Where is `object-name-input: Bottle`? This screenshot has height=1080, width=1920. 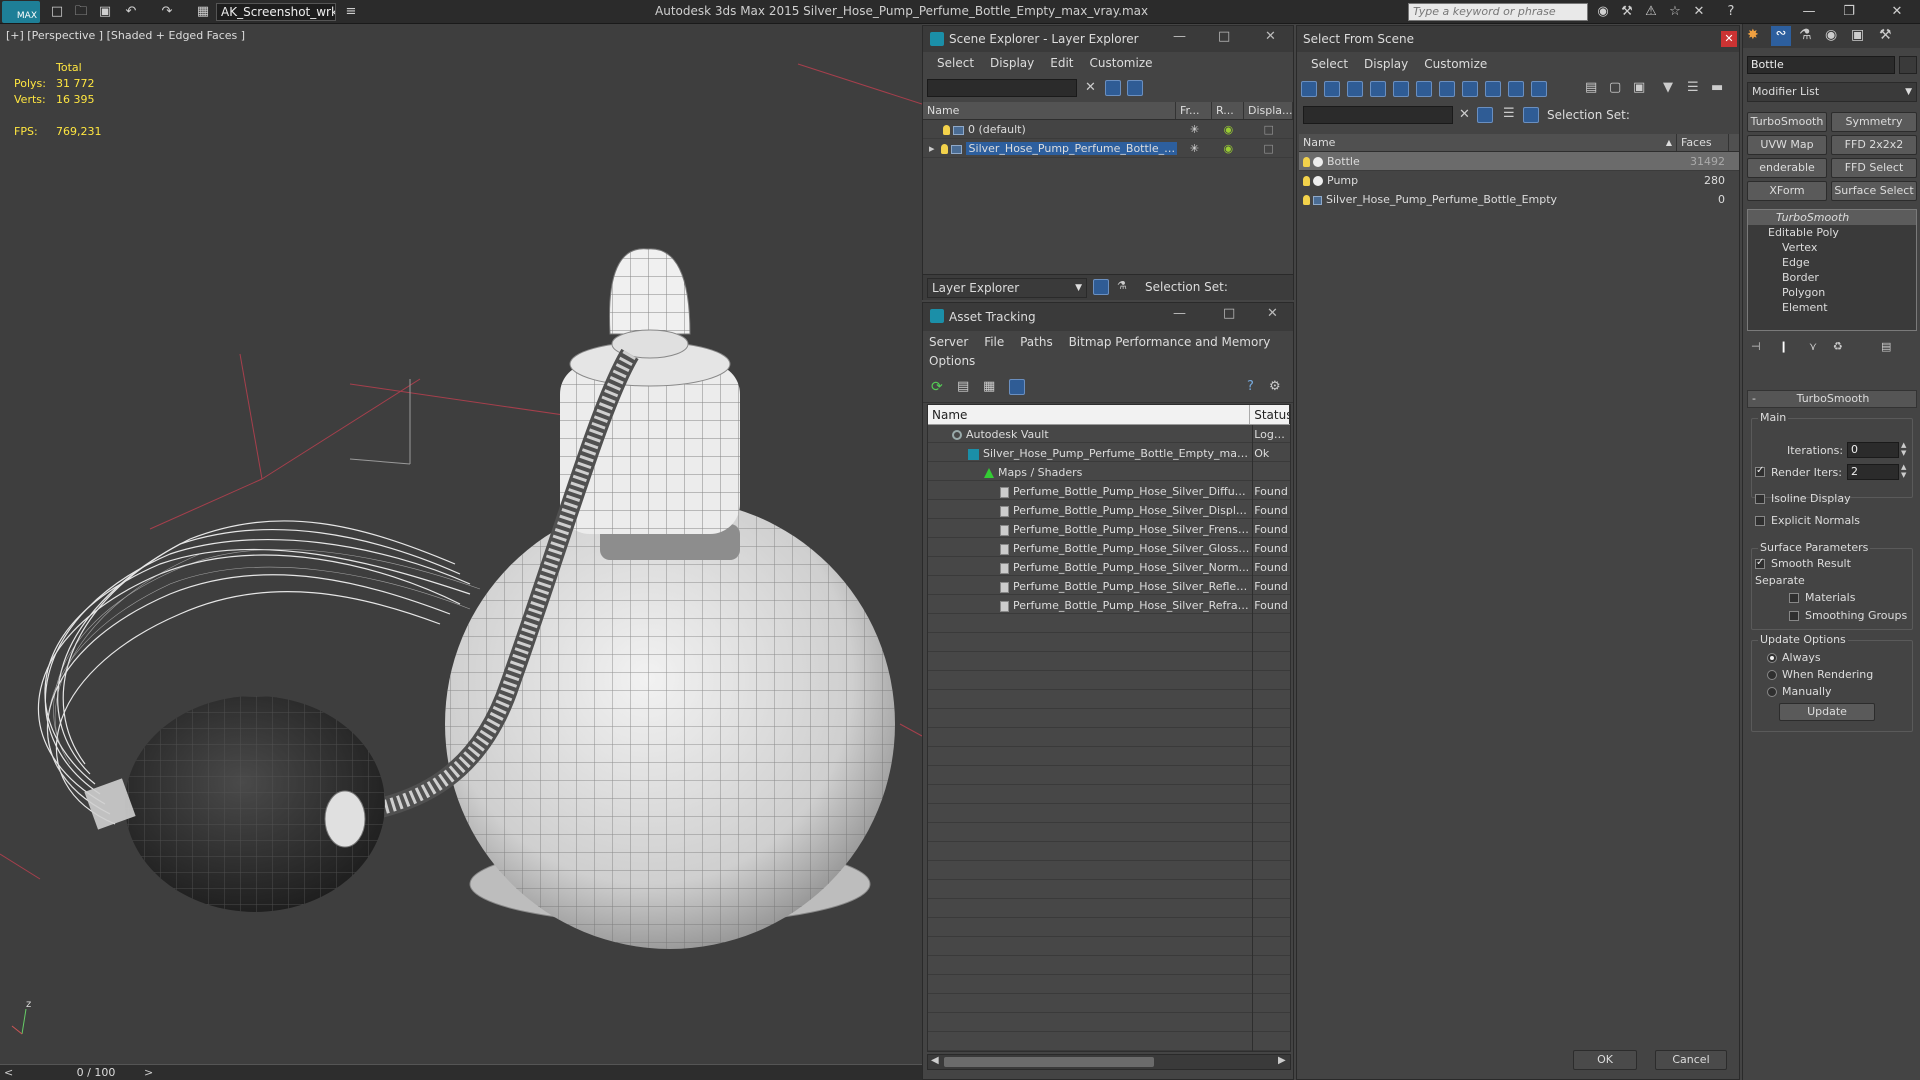 object-name-input: Bottle is located at coordinates (1821, 65).